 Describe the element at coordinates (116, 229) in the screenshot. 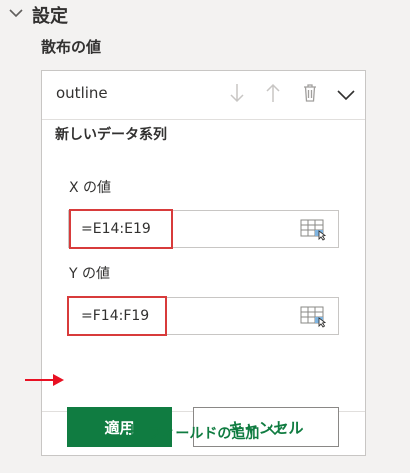

I see `x-values-text: =E14:E19` at that location.